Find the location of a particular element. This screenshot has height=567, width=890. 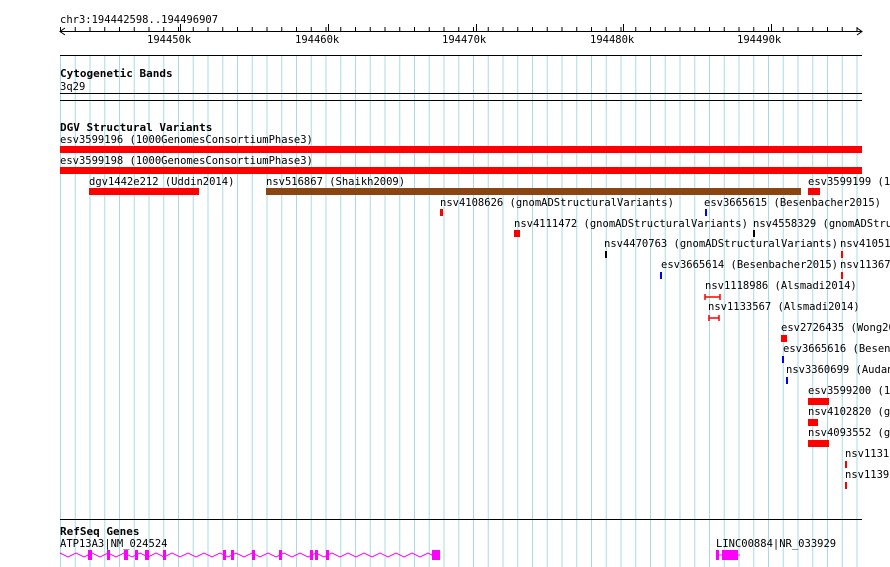

dgv-feature-label: nsv4558329 (gnomADStruc is located at coordinates (821, 224).